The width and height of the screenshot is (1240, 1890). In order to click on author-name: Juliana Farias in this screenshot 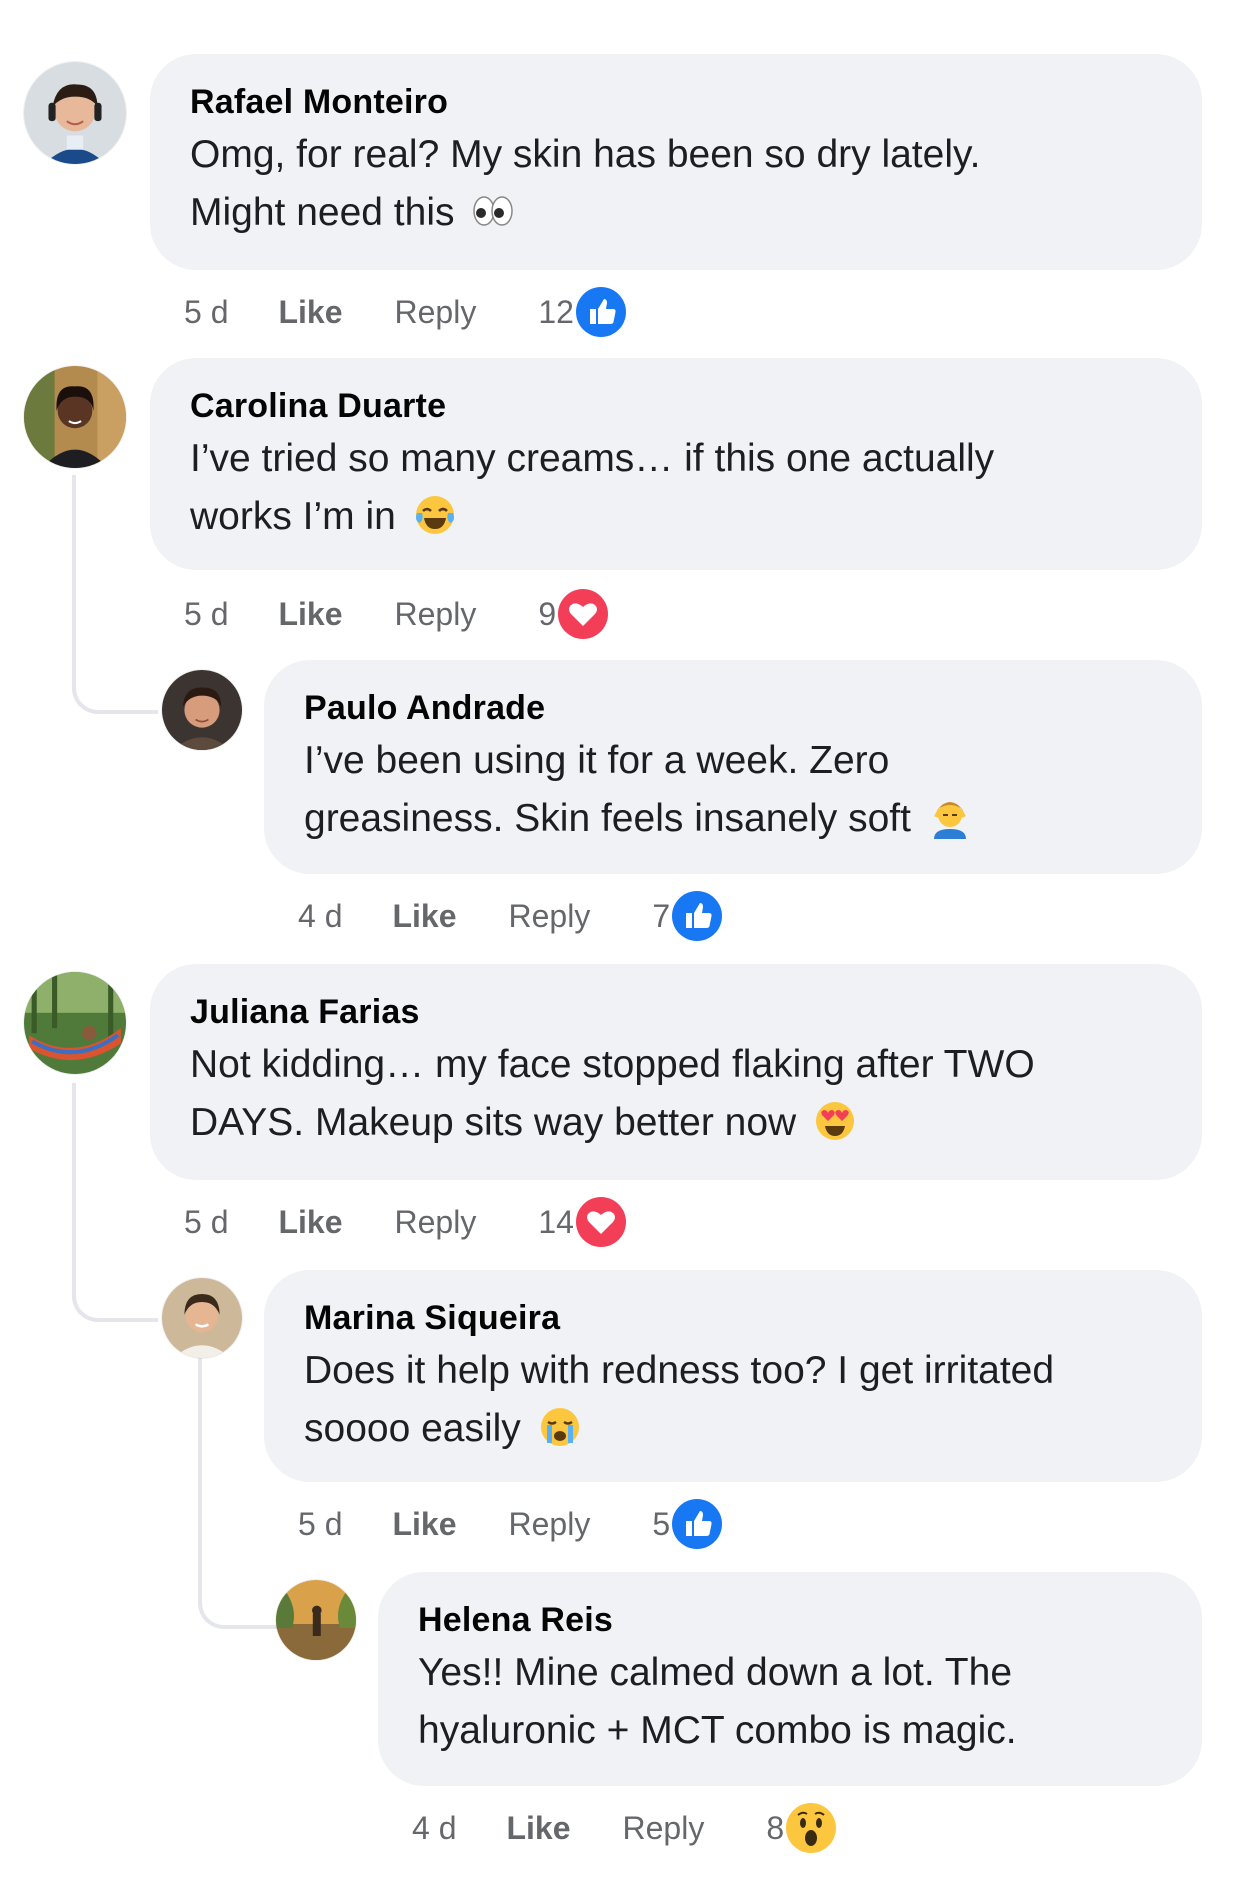, I will do `click(676, 1012)`.